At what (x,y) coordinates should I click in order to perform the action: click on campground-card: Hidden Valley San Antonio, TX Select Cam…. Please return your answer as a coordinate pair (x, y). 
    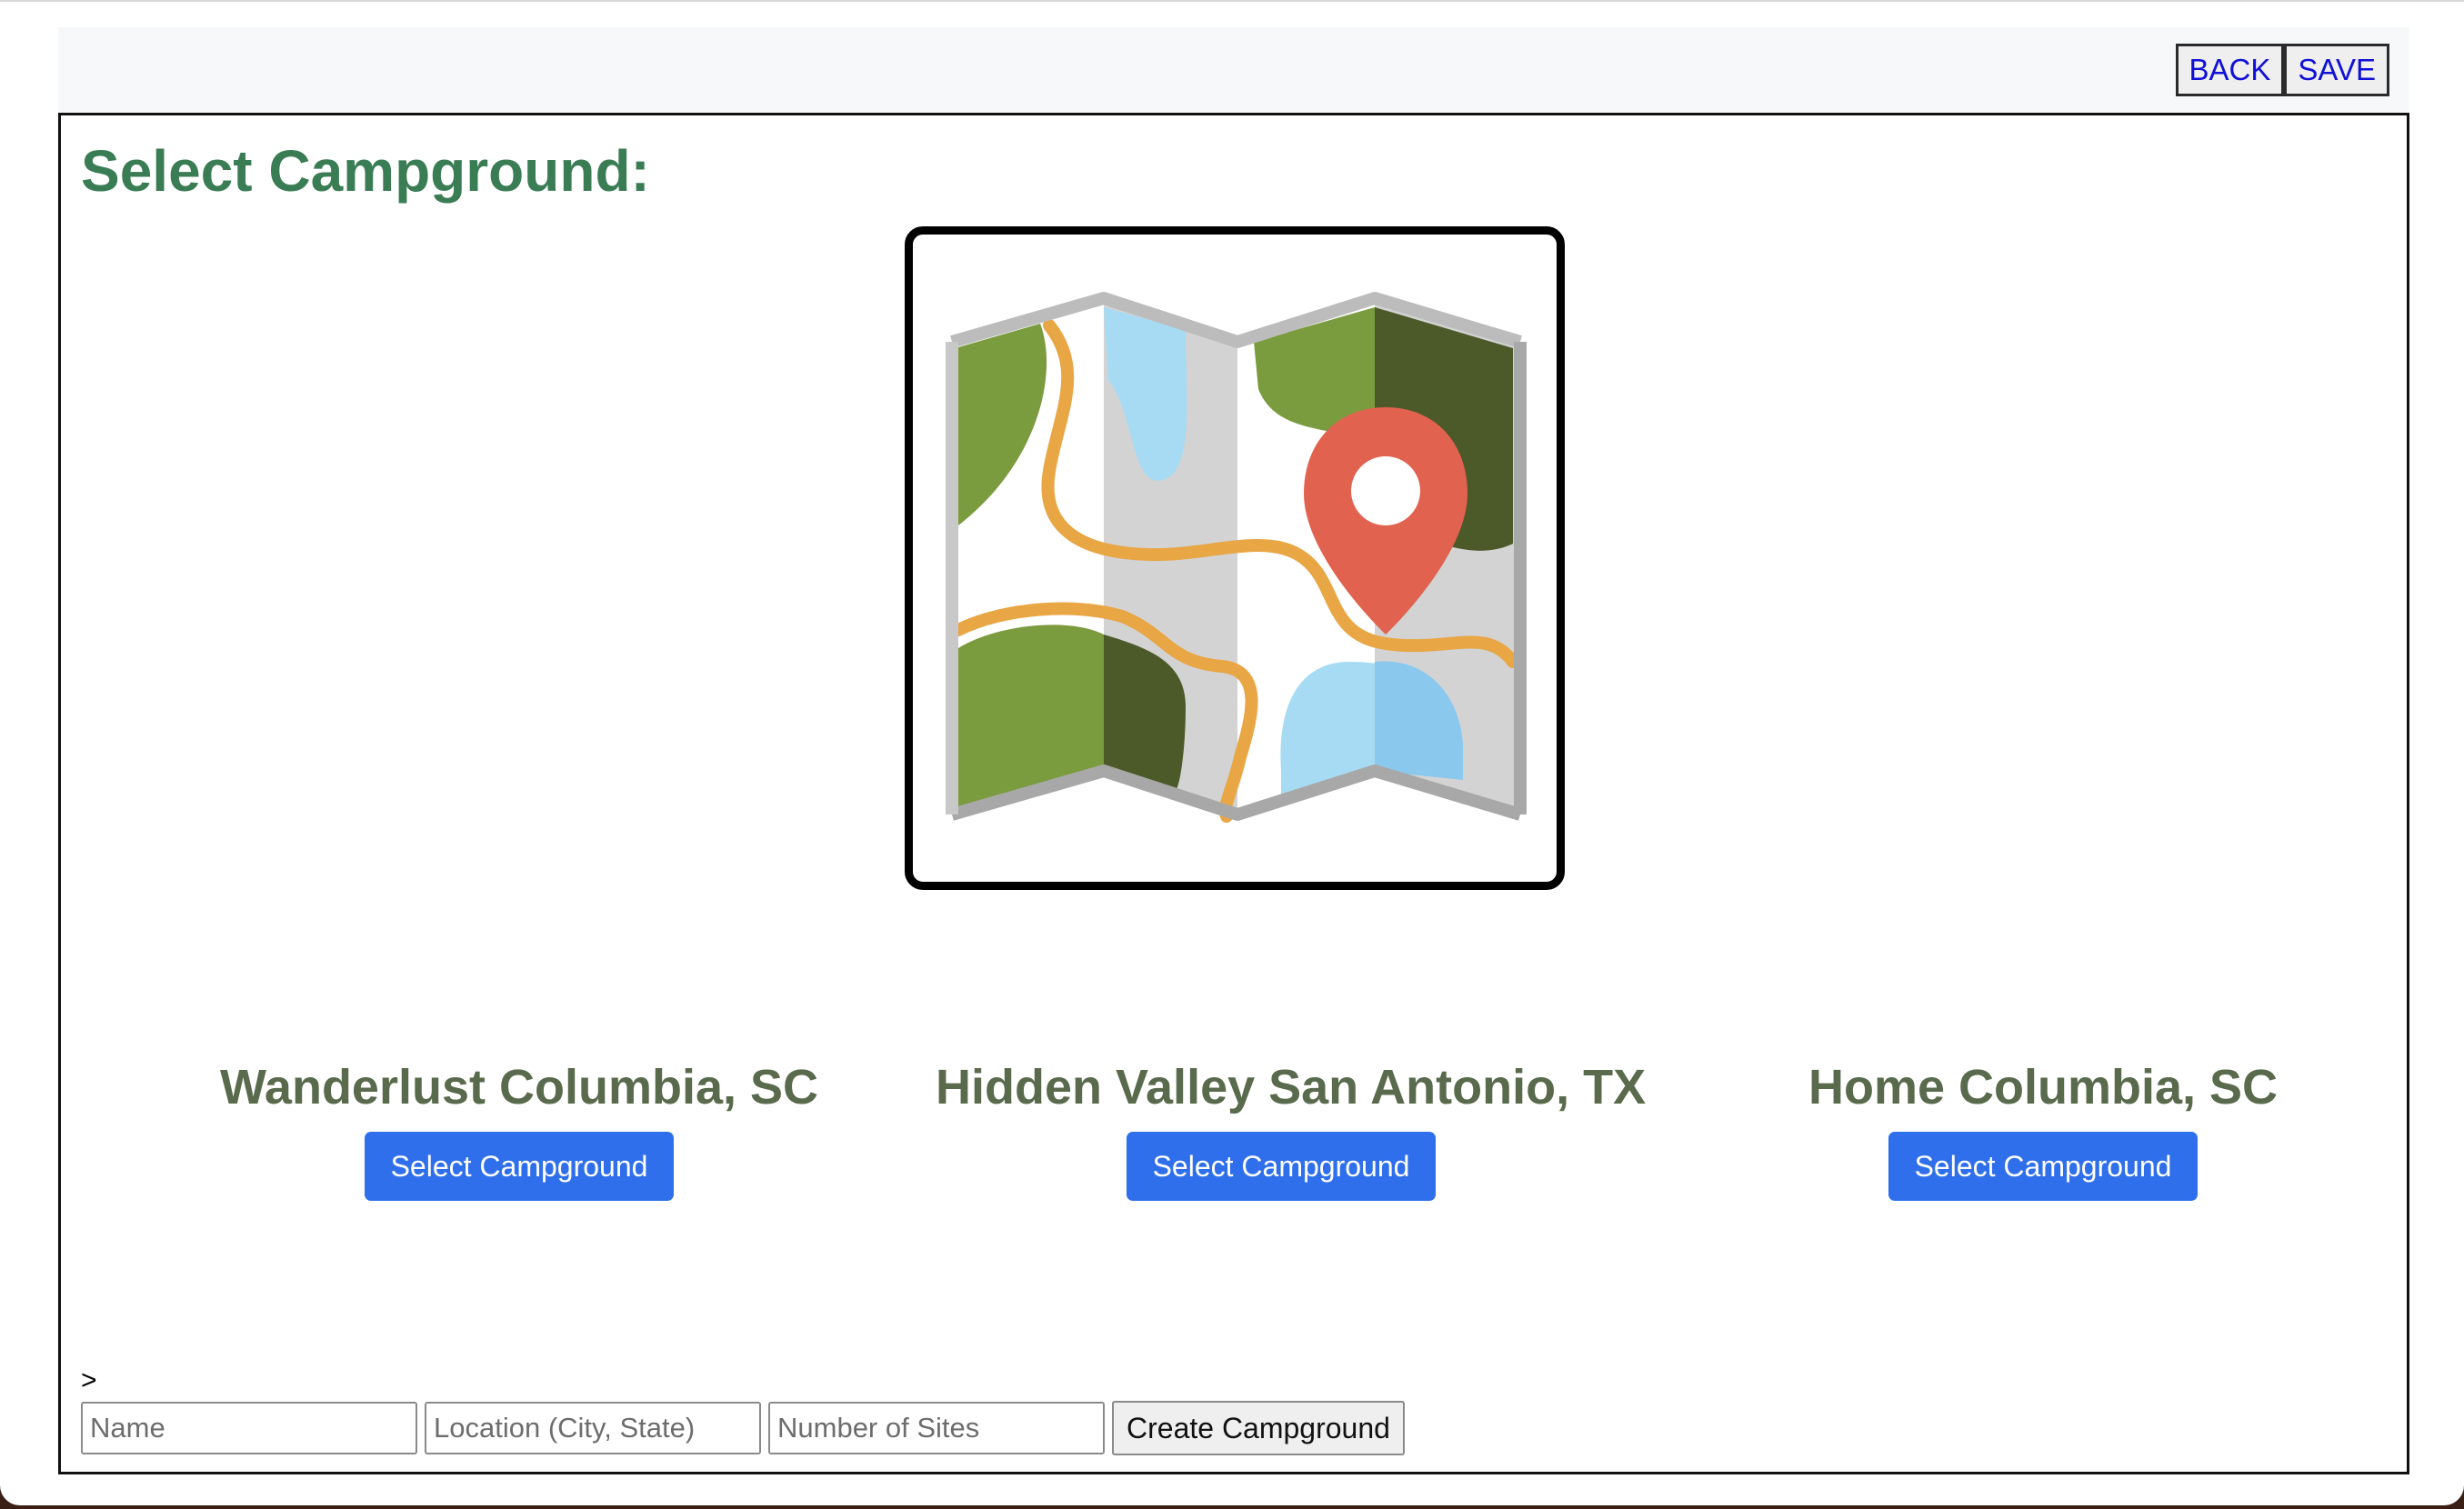
    Looking at the image, I should click on (1291, 1130).